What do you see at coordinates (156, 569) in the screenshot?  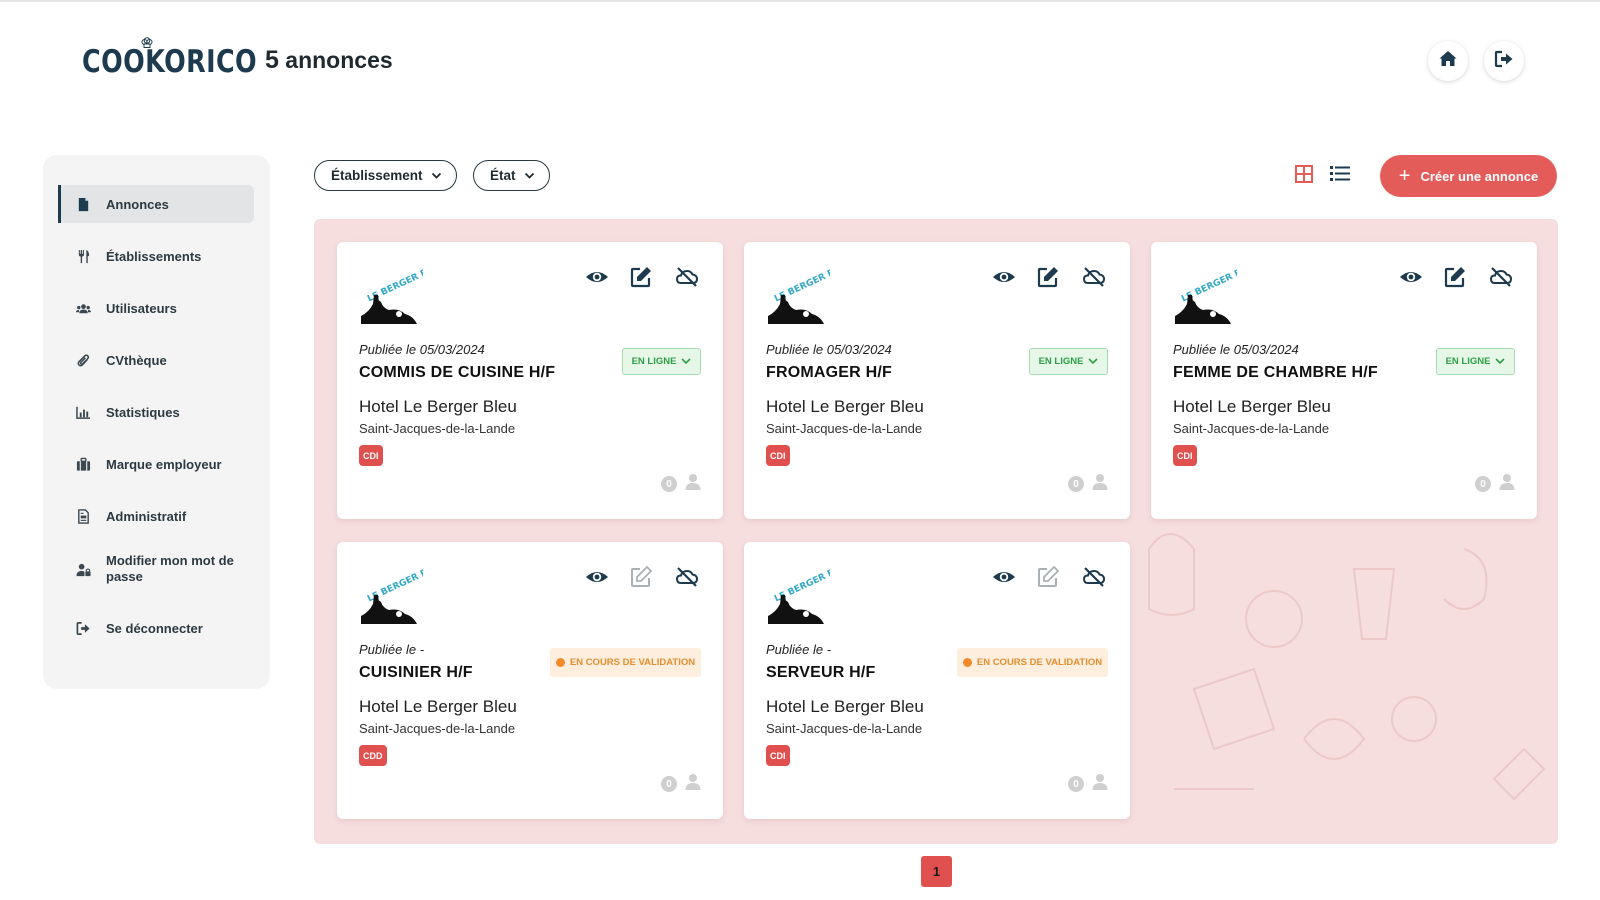 I see `sidebar-item-modifier-mot-de-passe: Modifier mon mot de passe` at bounding box center [156, 569].